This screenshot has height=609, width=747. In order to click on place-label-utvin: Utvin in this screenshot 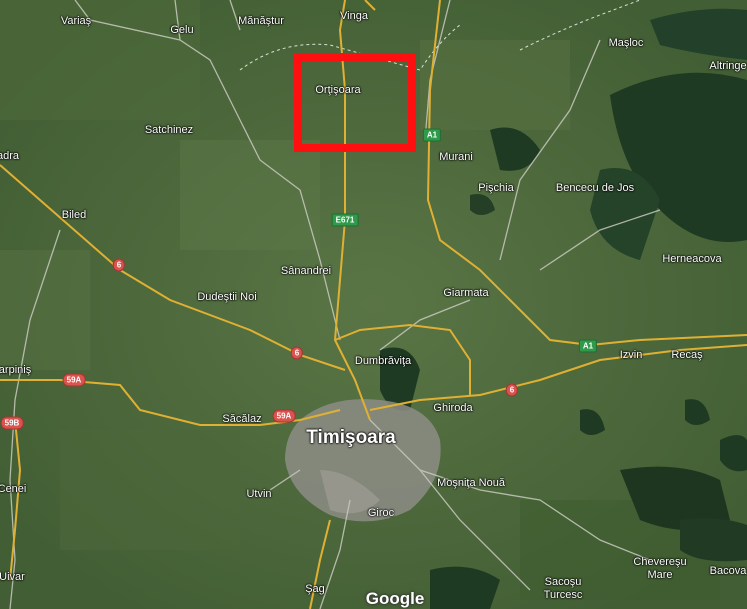, I will do `click(258, 494)`.